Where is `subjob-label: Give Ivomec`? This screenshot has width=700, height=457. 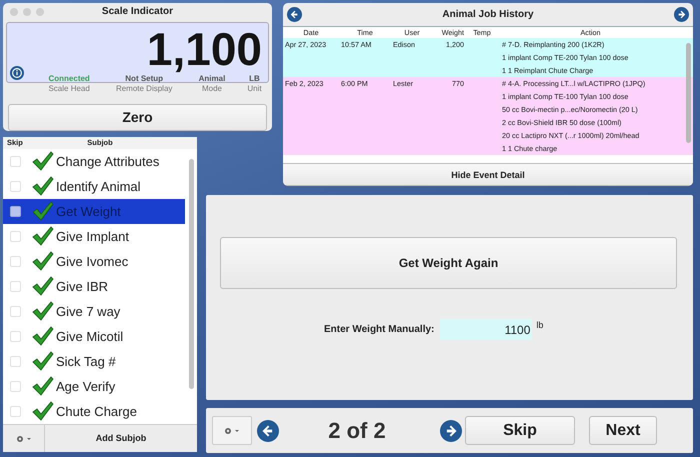
subjob-label: Give Ivomec is located at coordinates (92, 261).